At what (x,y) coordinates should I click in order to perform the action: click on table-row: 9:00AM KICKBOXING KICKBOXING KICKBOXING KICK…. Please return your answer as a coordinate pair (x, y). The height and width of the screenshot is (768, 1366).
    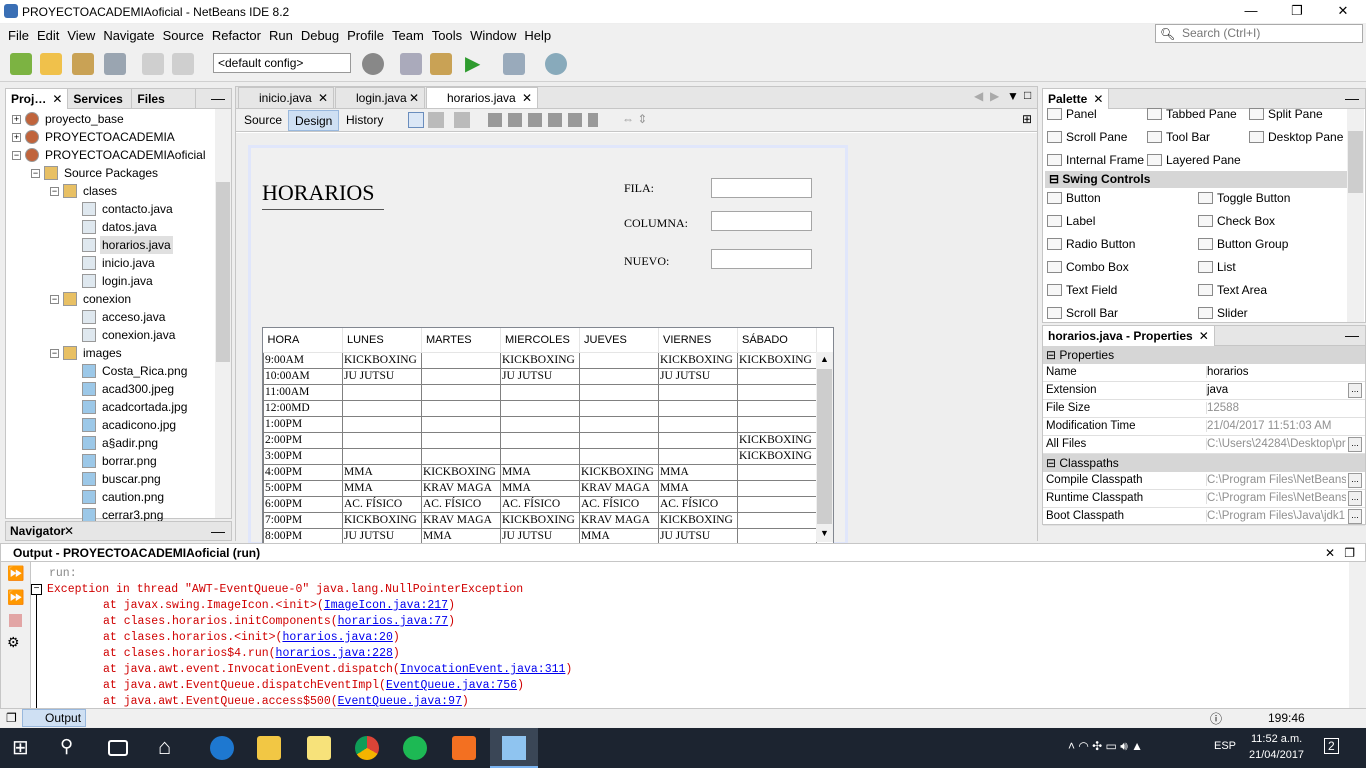
    Looking at the image, I should click on (540, 360).